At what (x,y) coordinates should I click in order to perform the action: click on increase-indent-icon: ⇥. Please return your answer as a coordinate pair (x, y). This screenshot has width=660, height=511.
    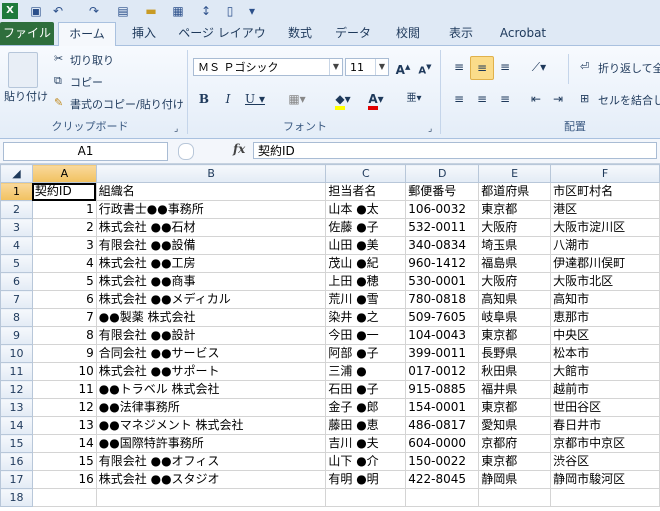
    Looking at the image, I should click on (558, 99).